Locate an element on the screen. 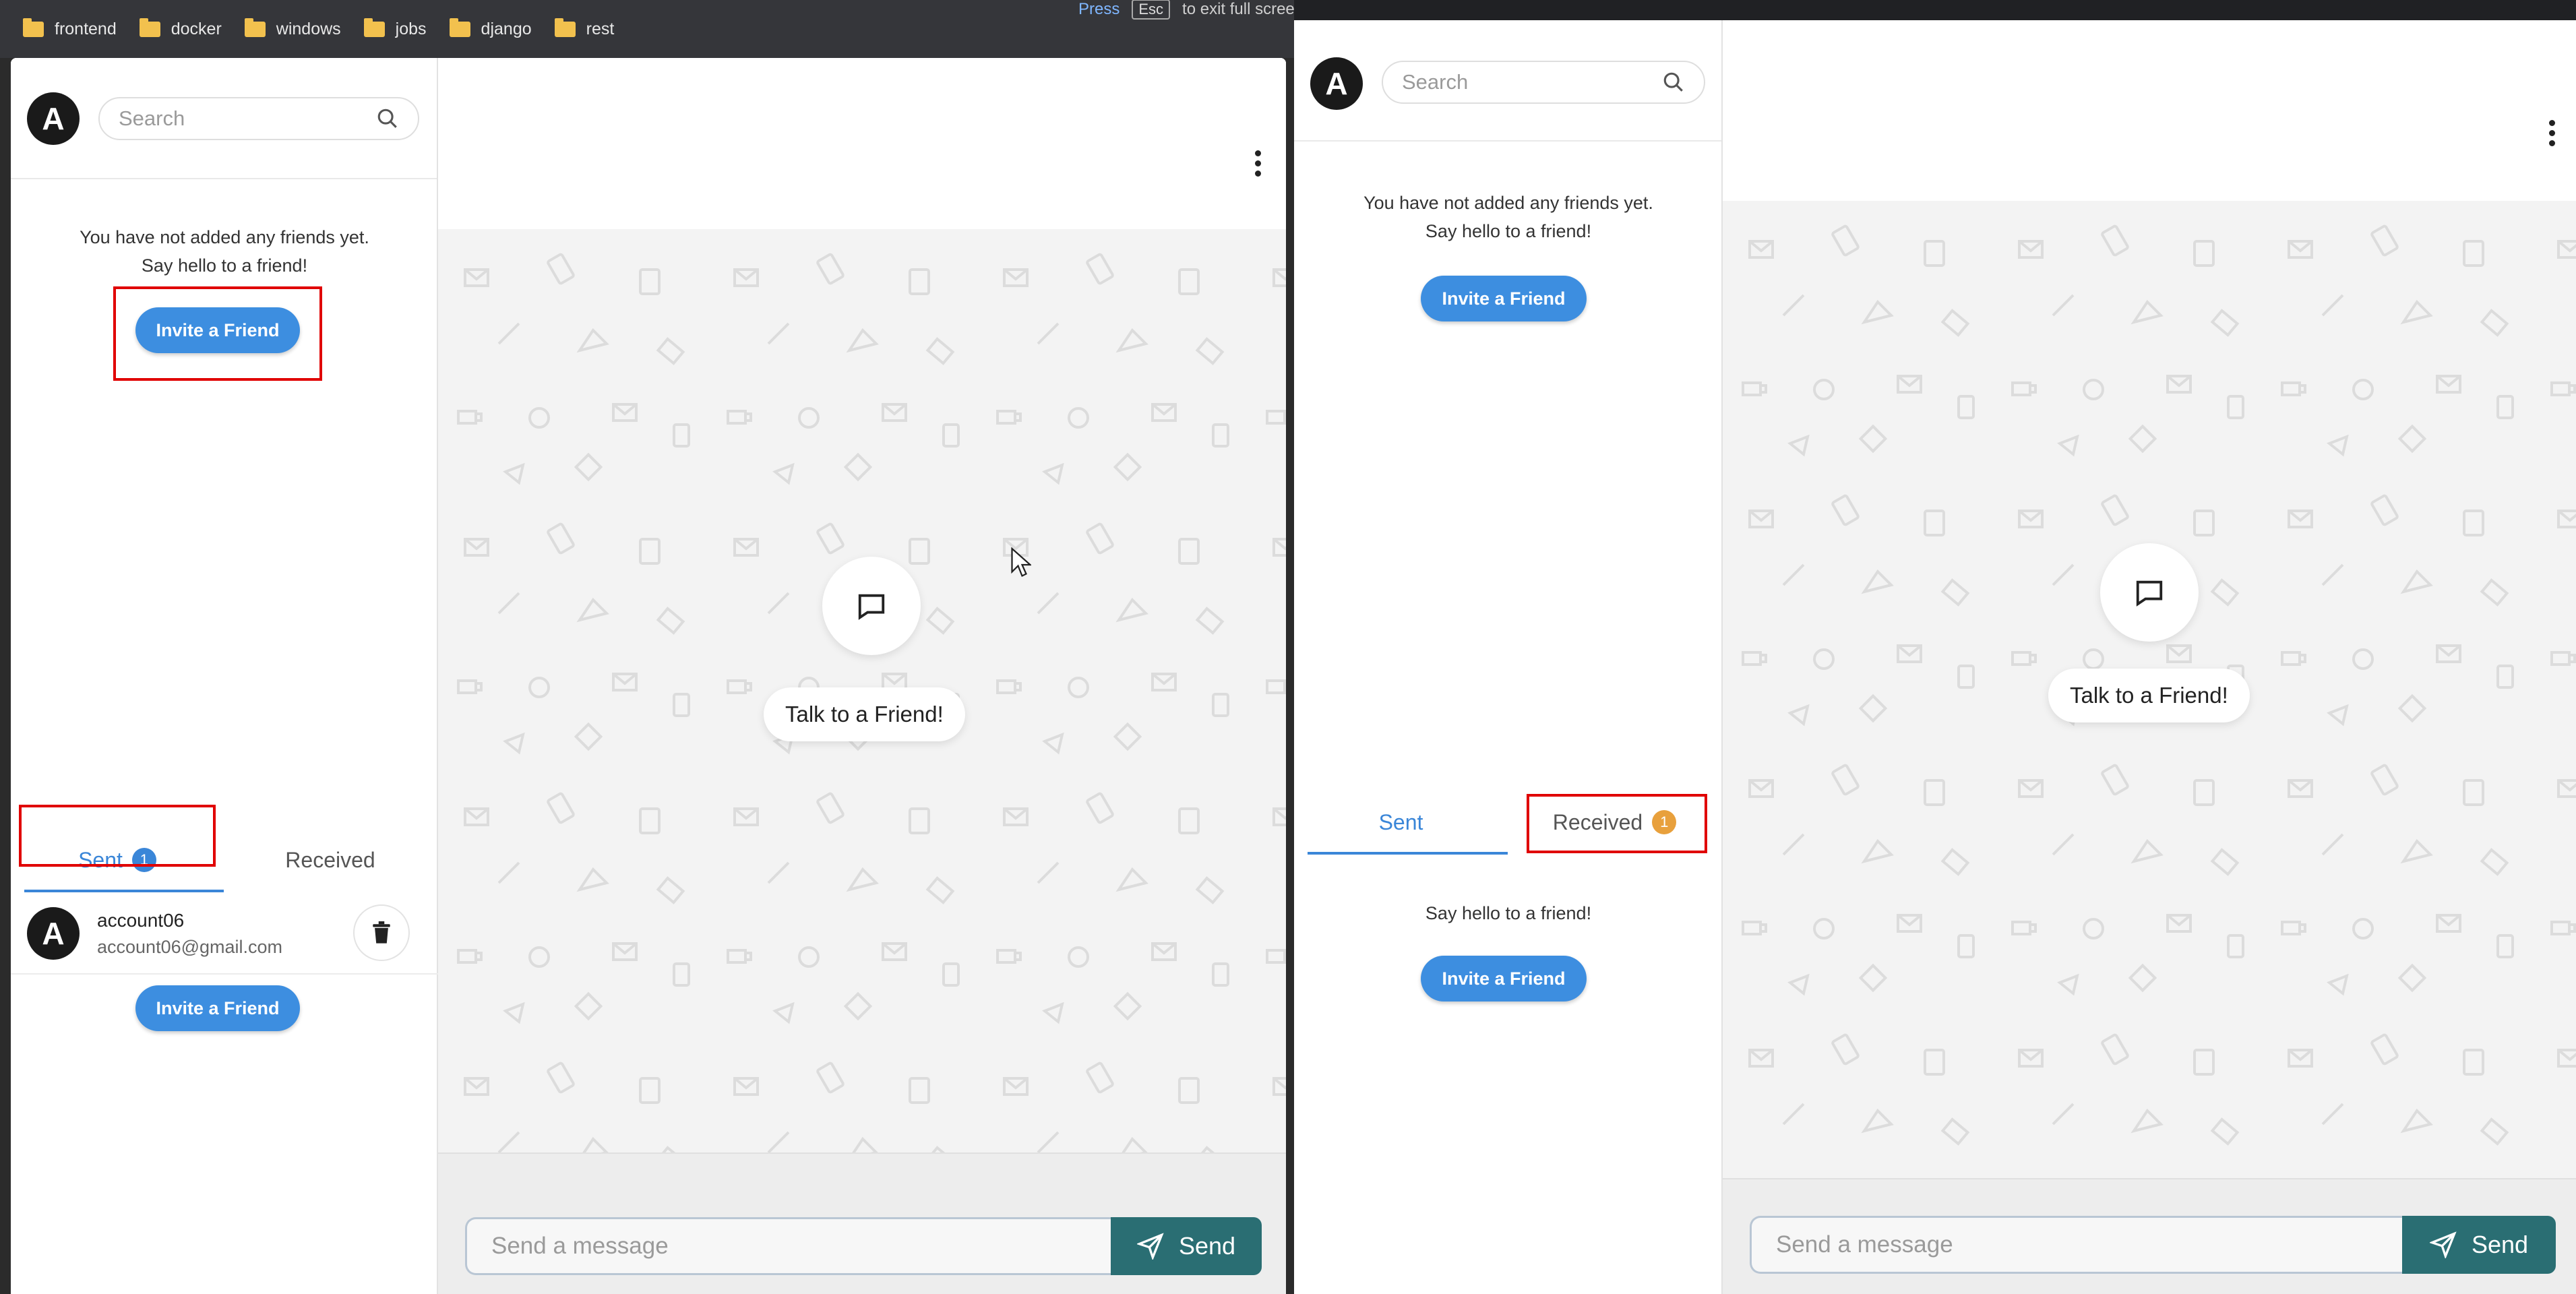 This screenshot has height=1294, width=2576. hello-message: Say hello to a friend! is located at coordinates (1509, 913).